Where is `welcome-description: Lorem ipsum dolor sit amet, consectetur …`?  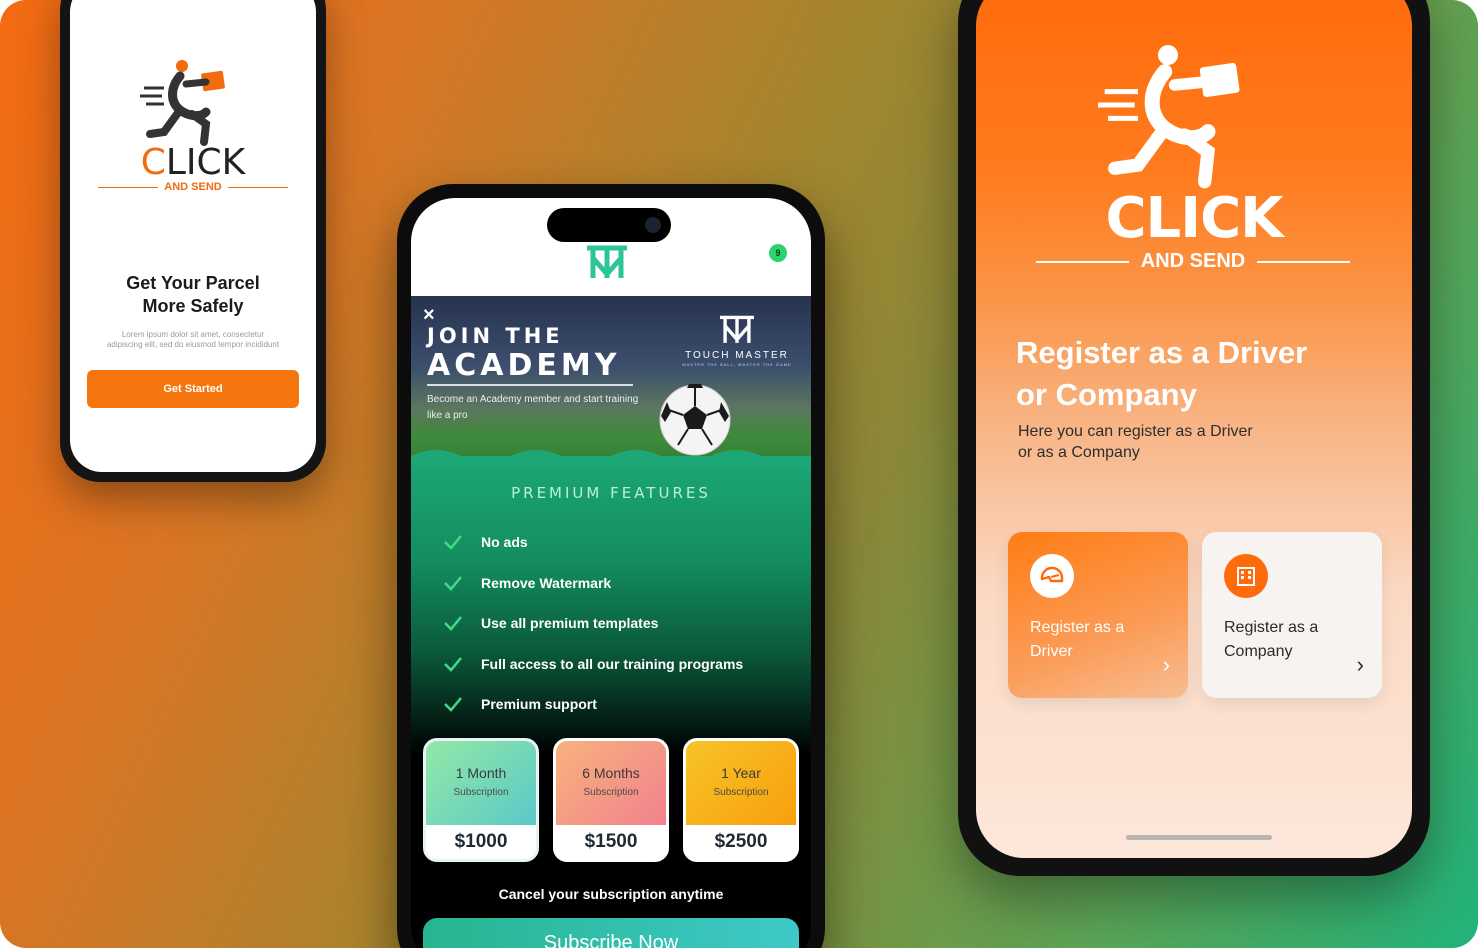
welcome-description: Lorem ipsum dolor sit amet, consectetur … is located at coordinates (193, 339).